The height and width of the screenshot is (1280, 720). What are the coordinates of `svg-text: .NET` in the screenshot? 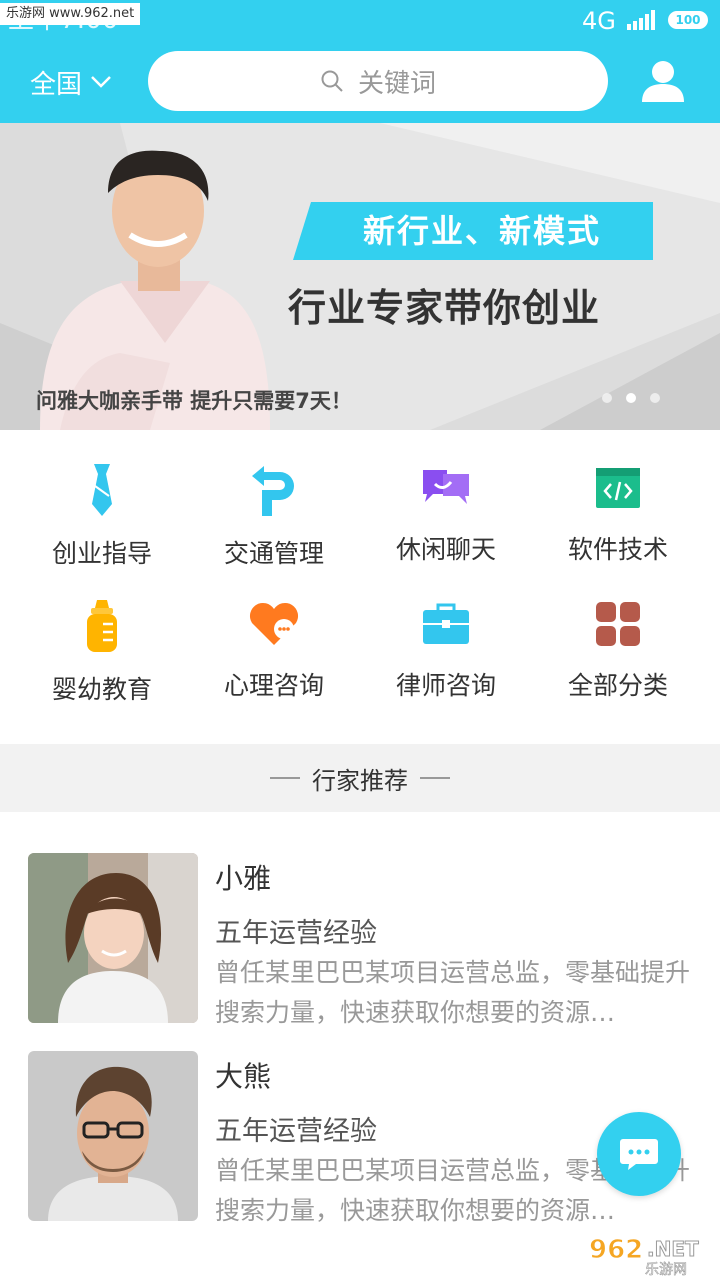 It's located at (673, 1249).